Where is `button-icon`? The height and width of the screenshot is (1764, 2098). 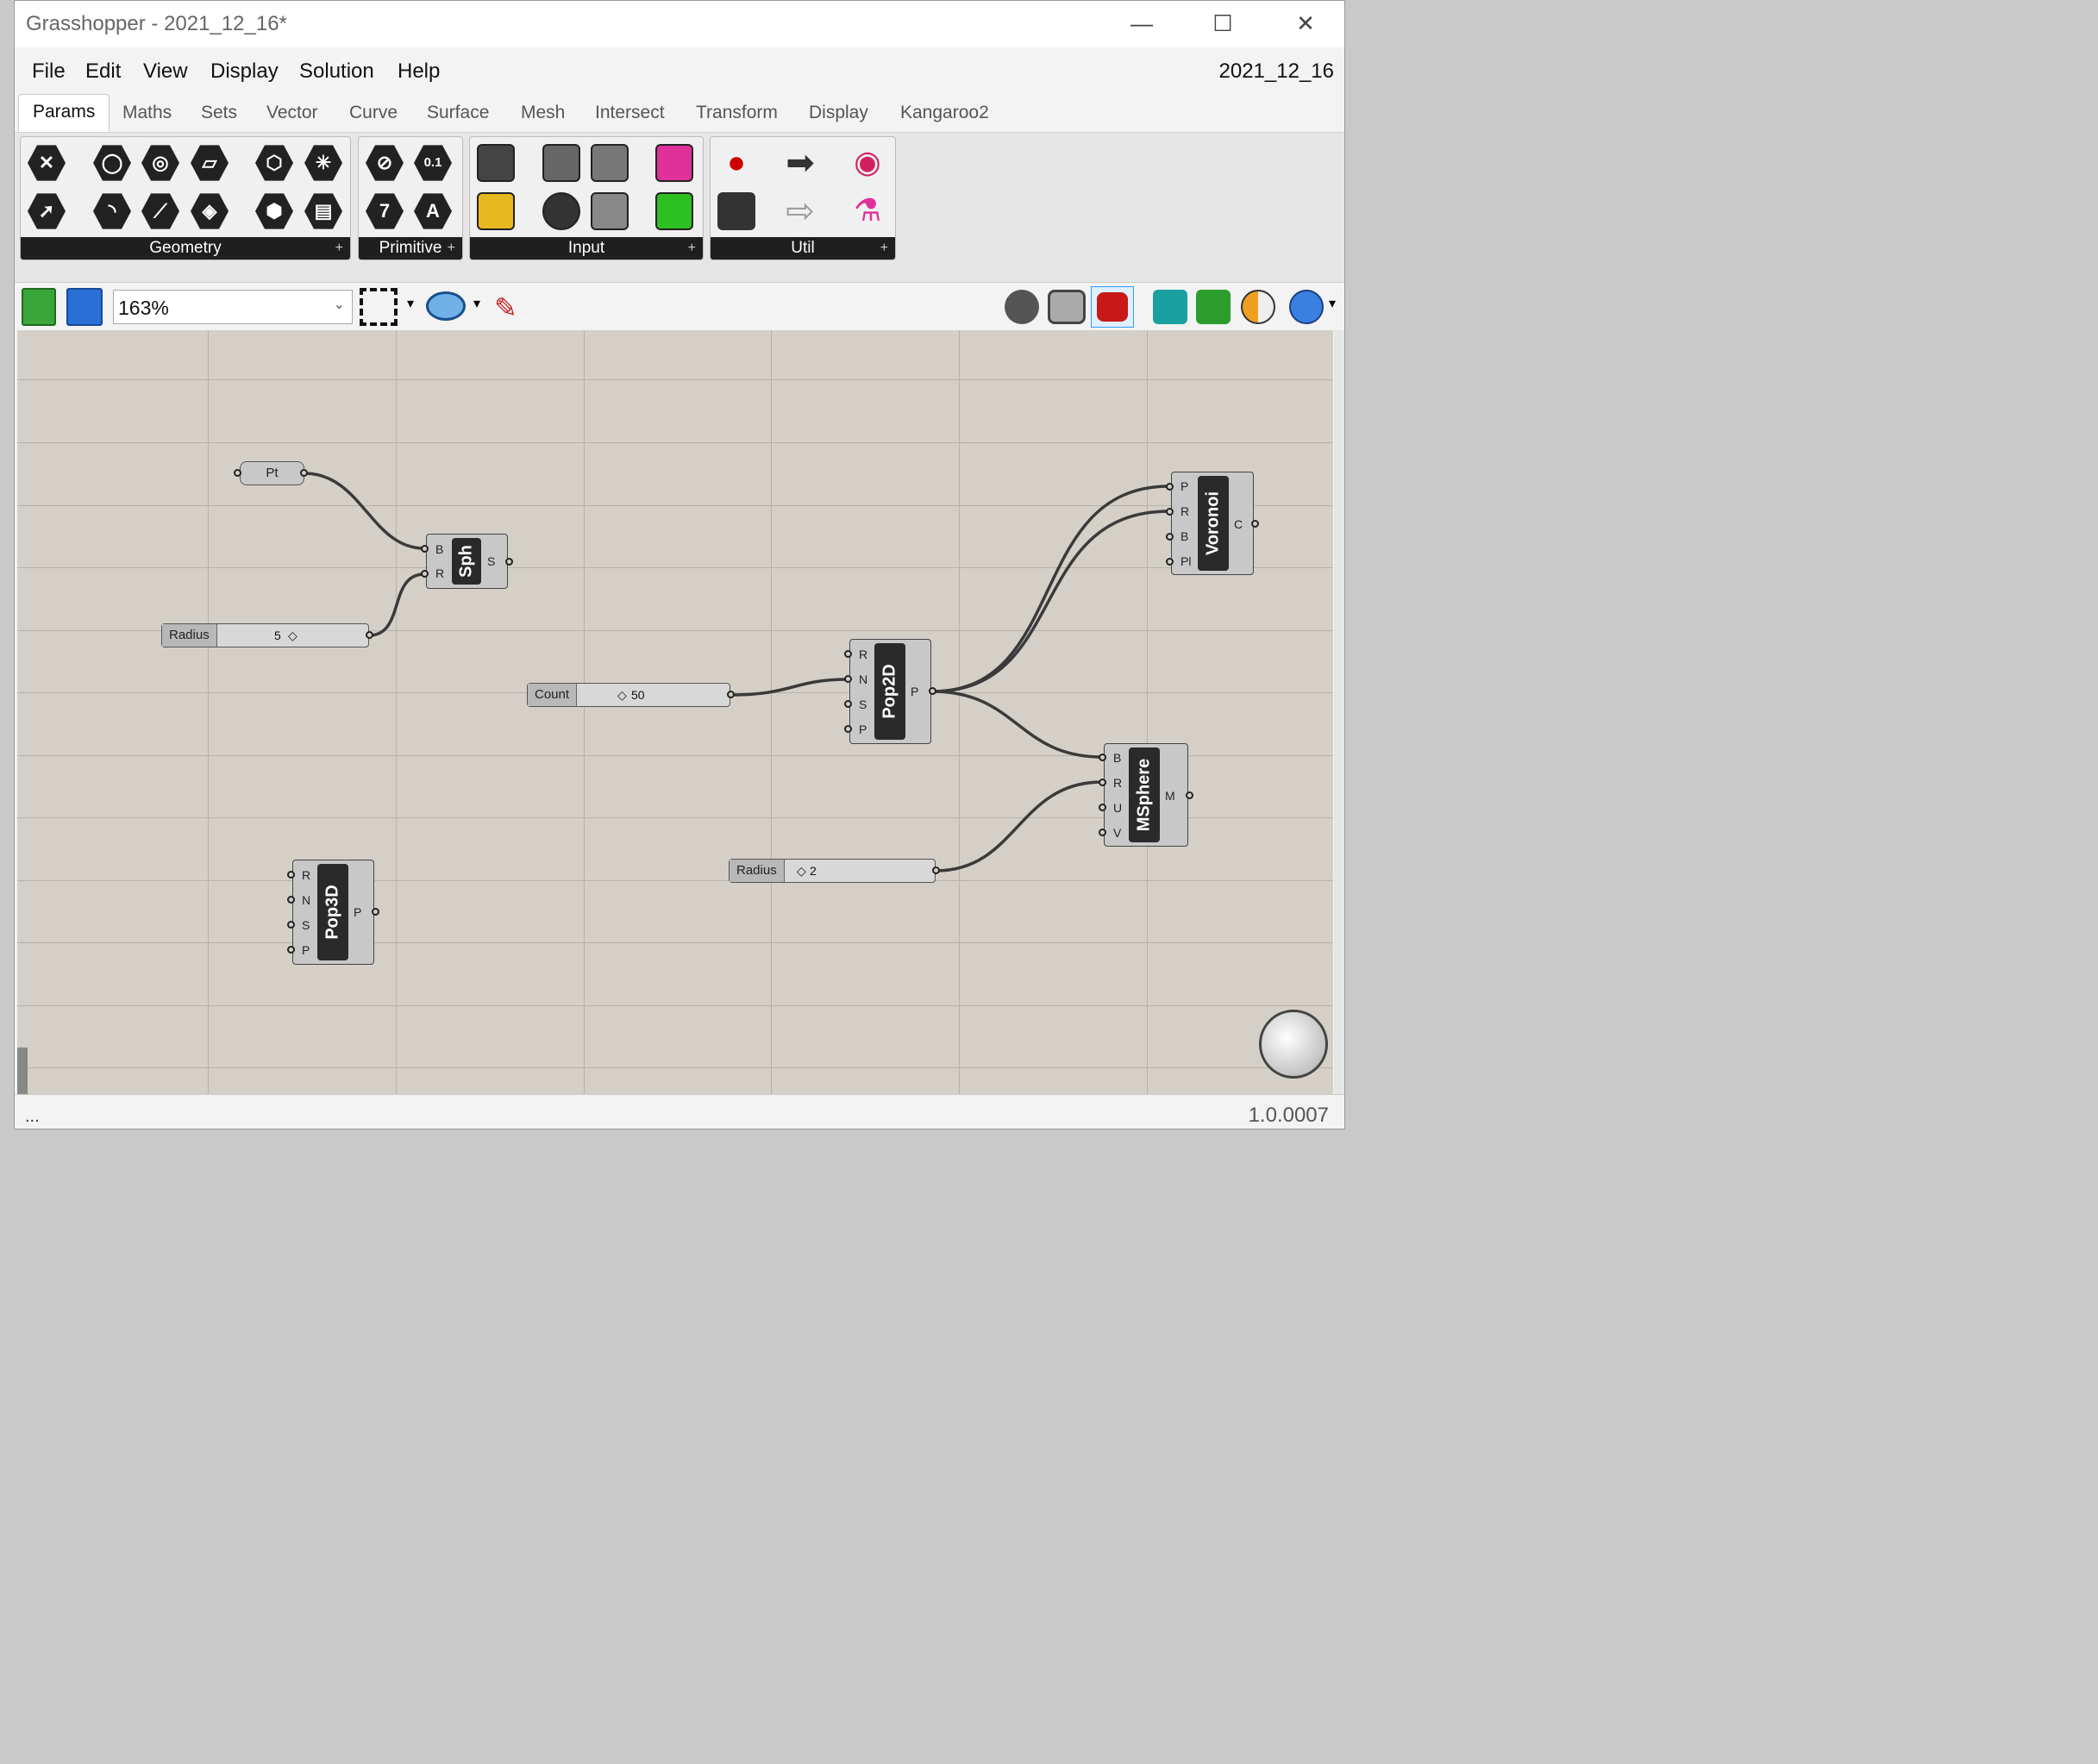 button-icon is located at coordinates (561, 163).